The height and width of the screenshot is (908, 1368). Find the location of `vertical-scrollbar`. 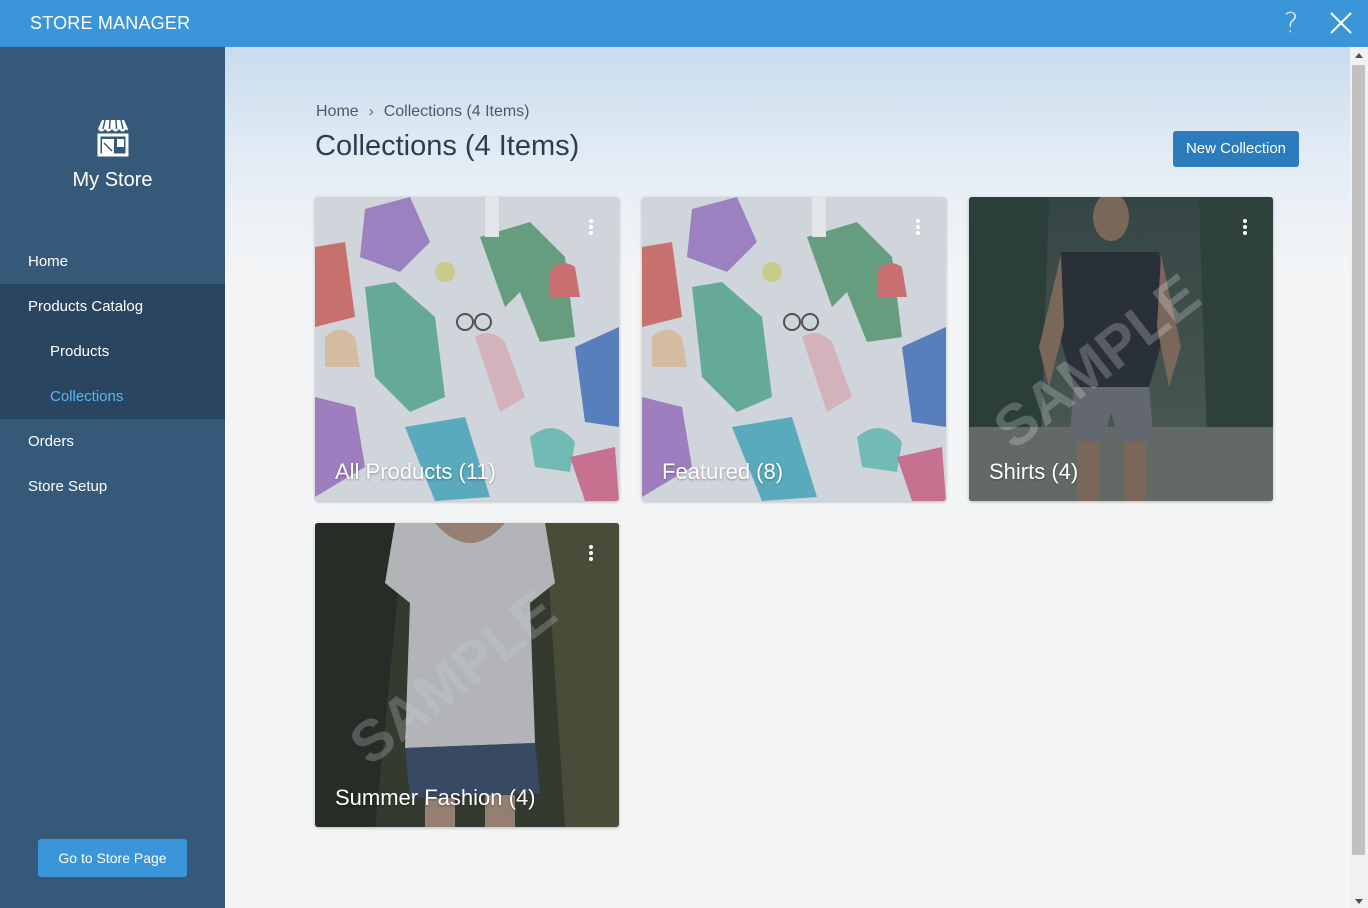

vertical-scrollbar is located at coordinates (1359, 477).